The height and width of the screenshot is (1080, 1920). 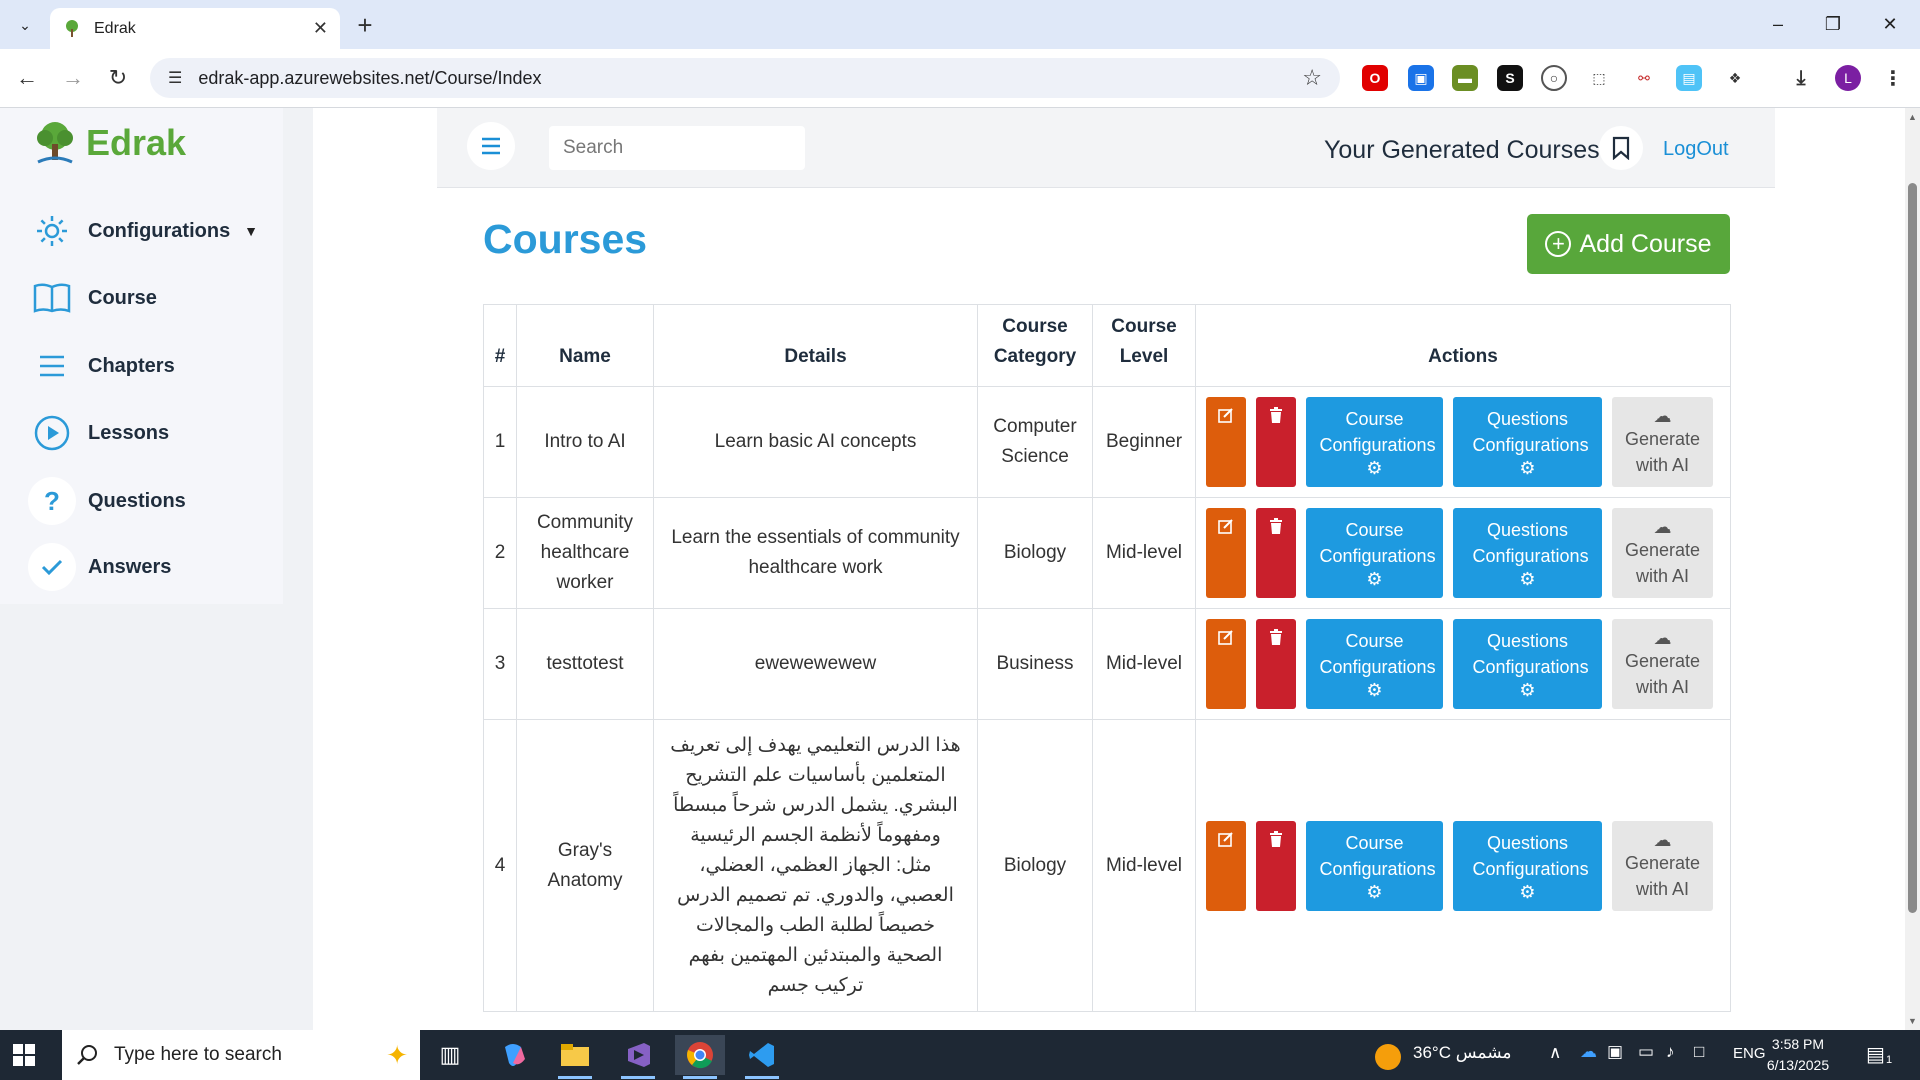 I want to click on network-icon: □, so click(x=1699, y=1052).